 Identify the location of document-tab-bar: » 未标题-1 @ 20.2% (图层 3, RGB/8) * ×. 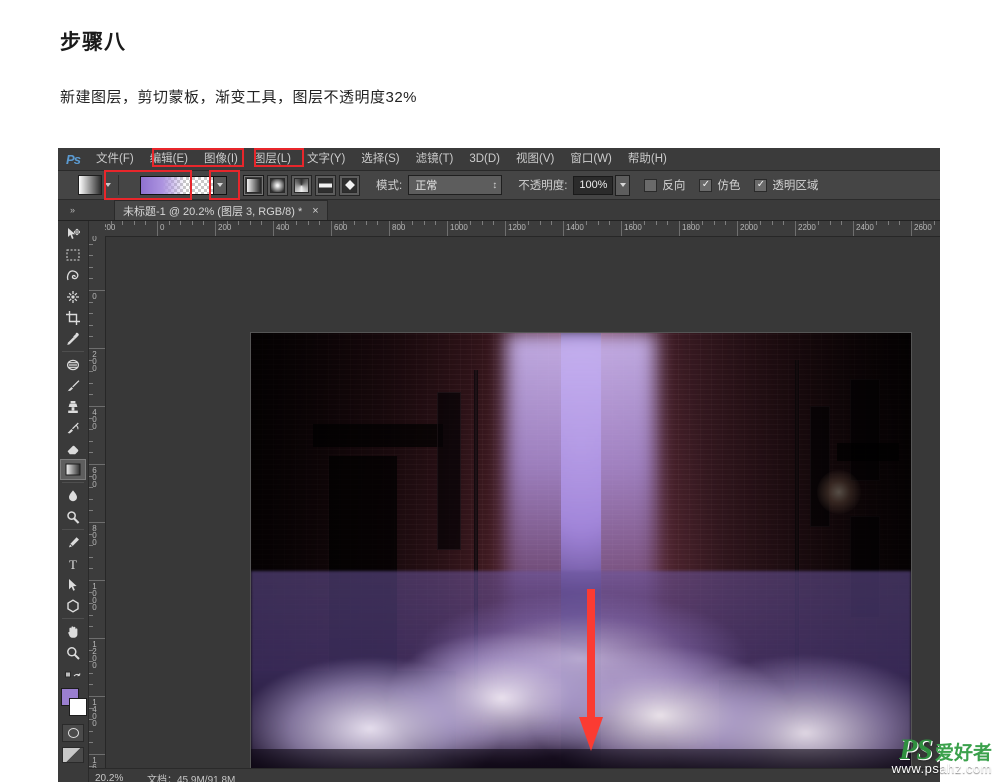
(499, 184).